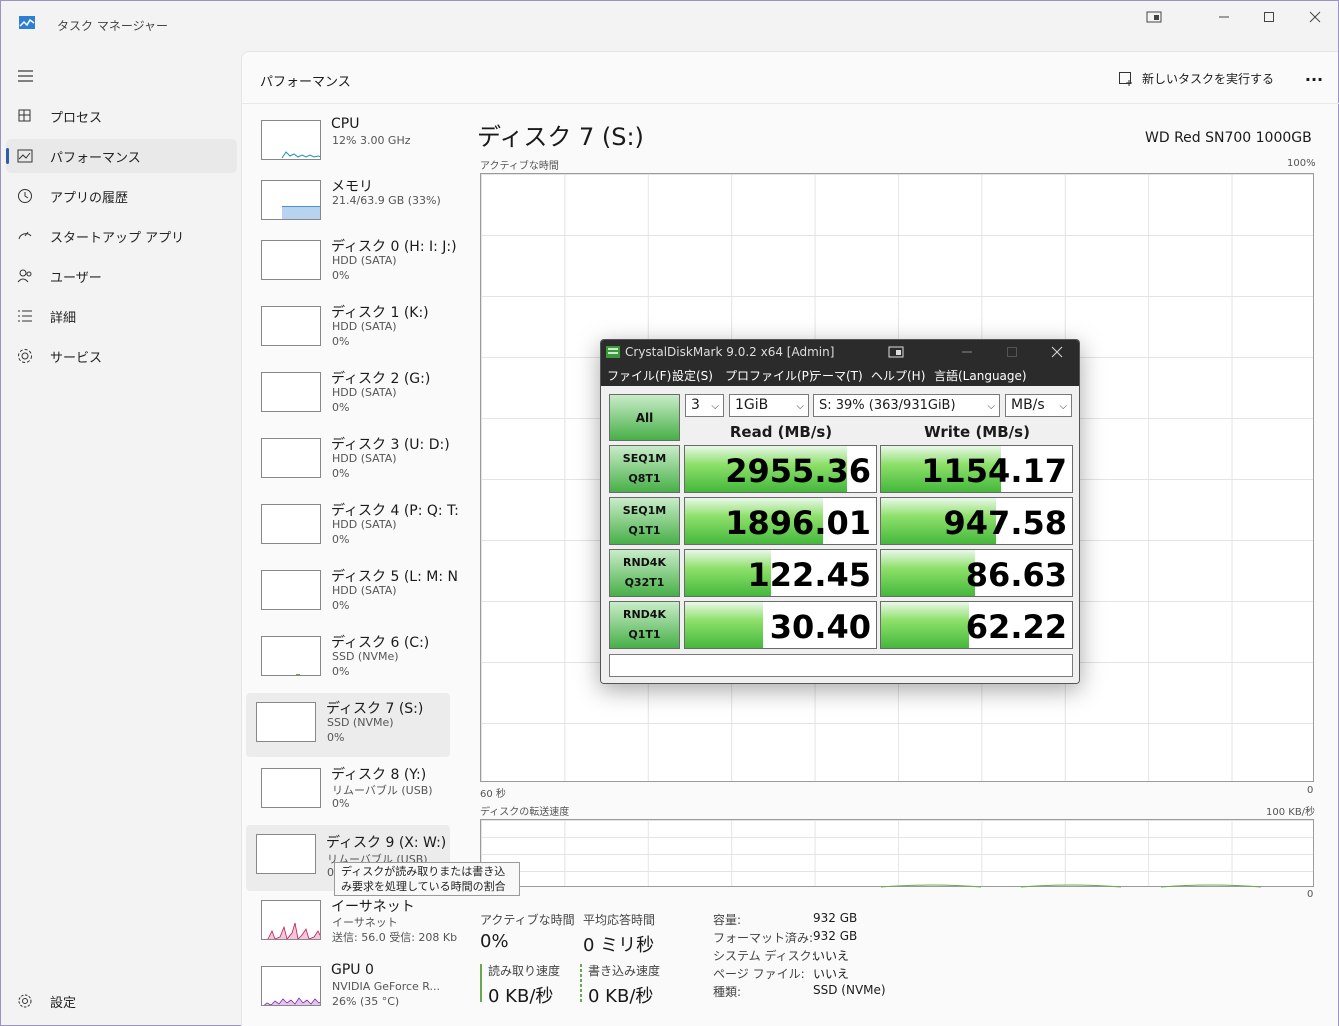  What do you see at coordinates (644, 625) in the screenshot?
I see `cdm-test-button-rnd4k-q1t1: RND4K Q1T1` at bounding box center [644, 625].